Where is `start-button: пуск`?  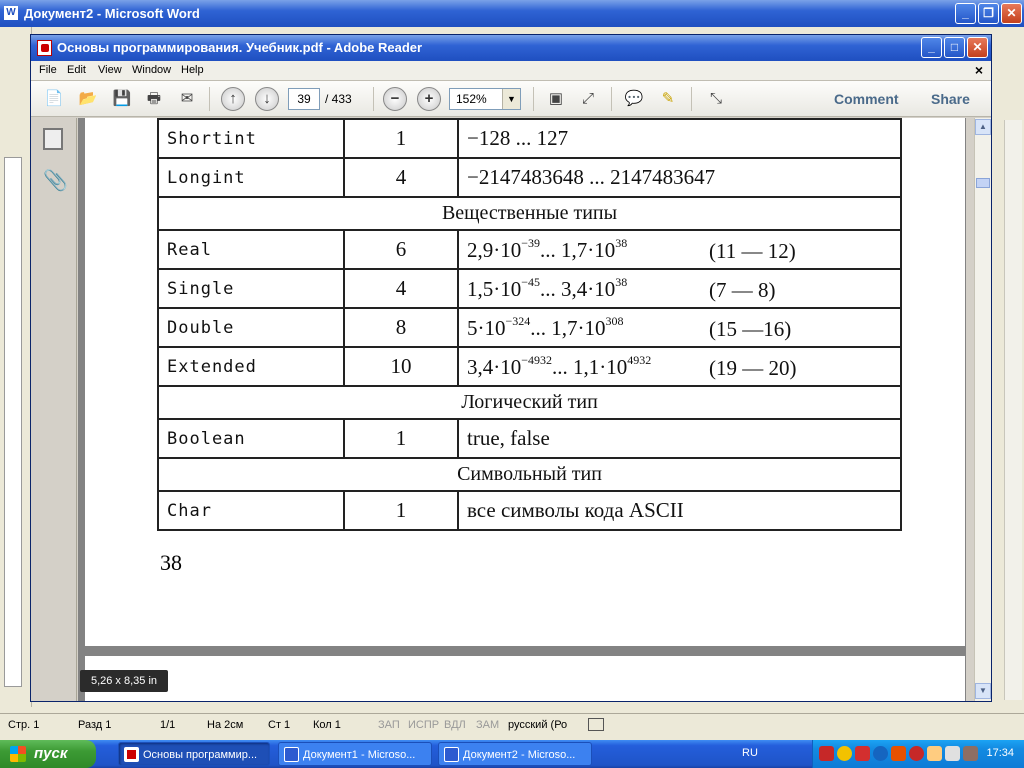
start-button: пуск is located at coordinates (48, 754).